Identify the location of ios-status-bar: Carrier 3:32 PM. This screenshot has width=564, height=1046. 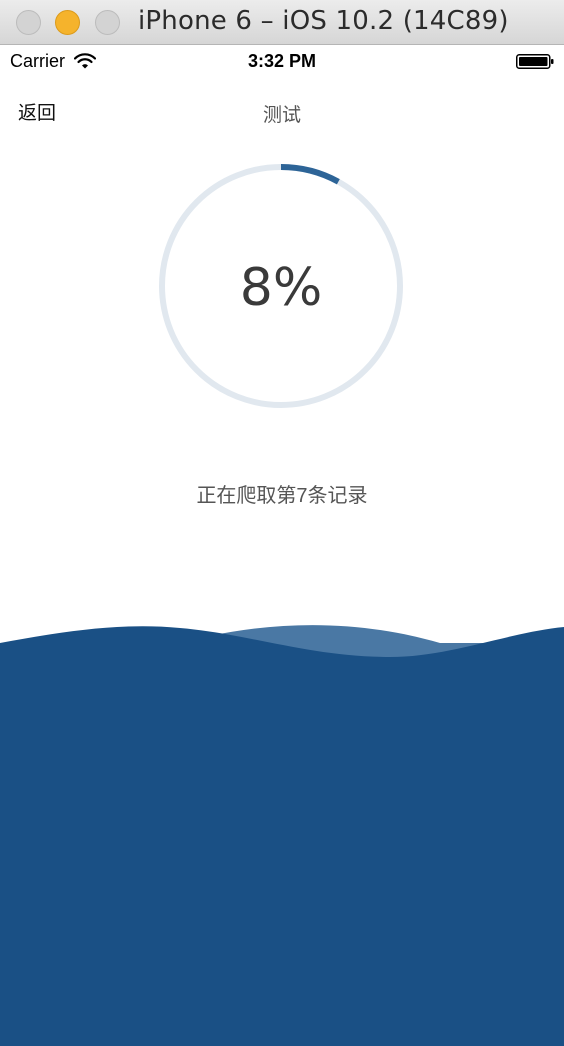
(282, 61).